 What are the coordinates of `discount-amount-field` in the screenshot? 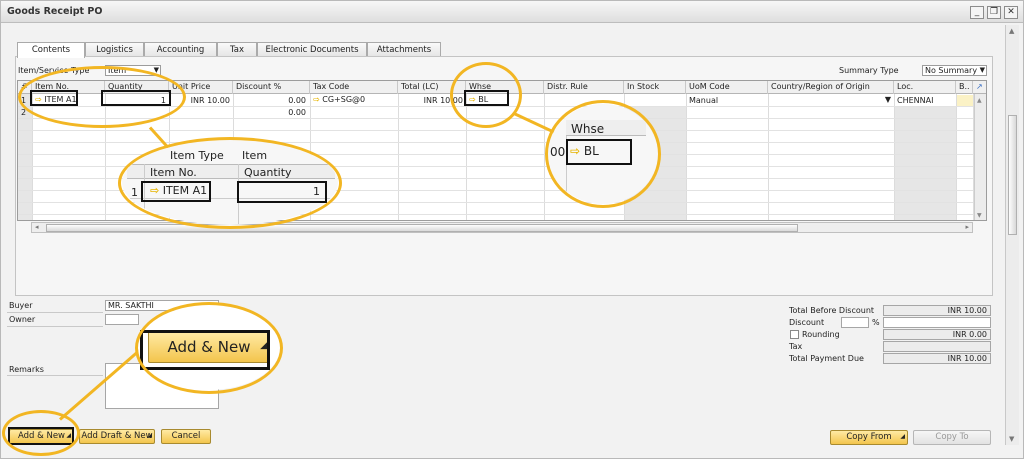 It's located at (937, 322).